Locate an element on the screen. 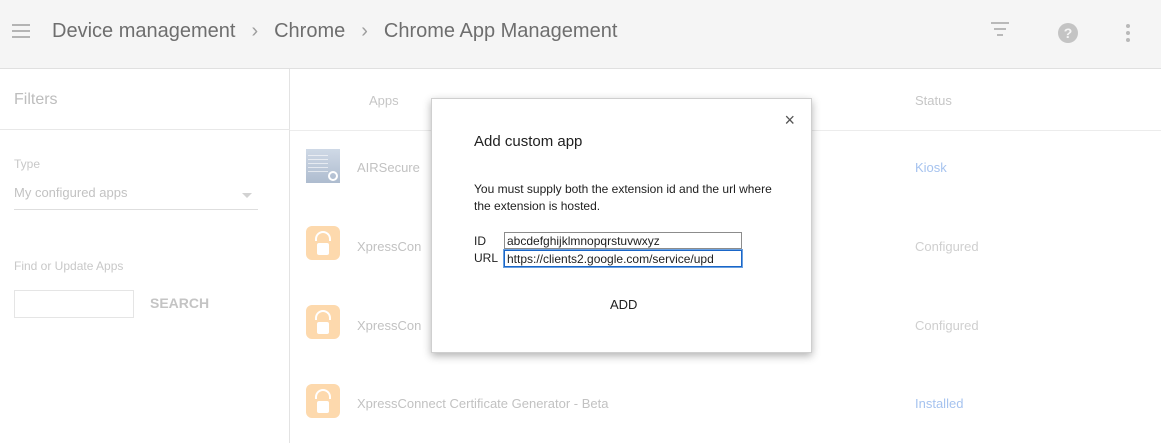 The width and height of the screenshot is (1161, 443). status-link: Kiosk is located at coordinates (931, 167).